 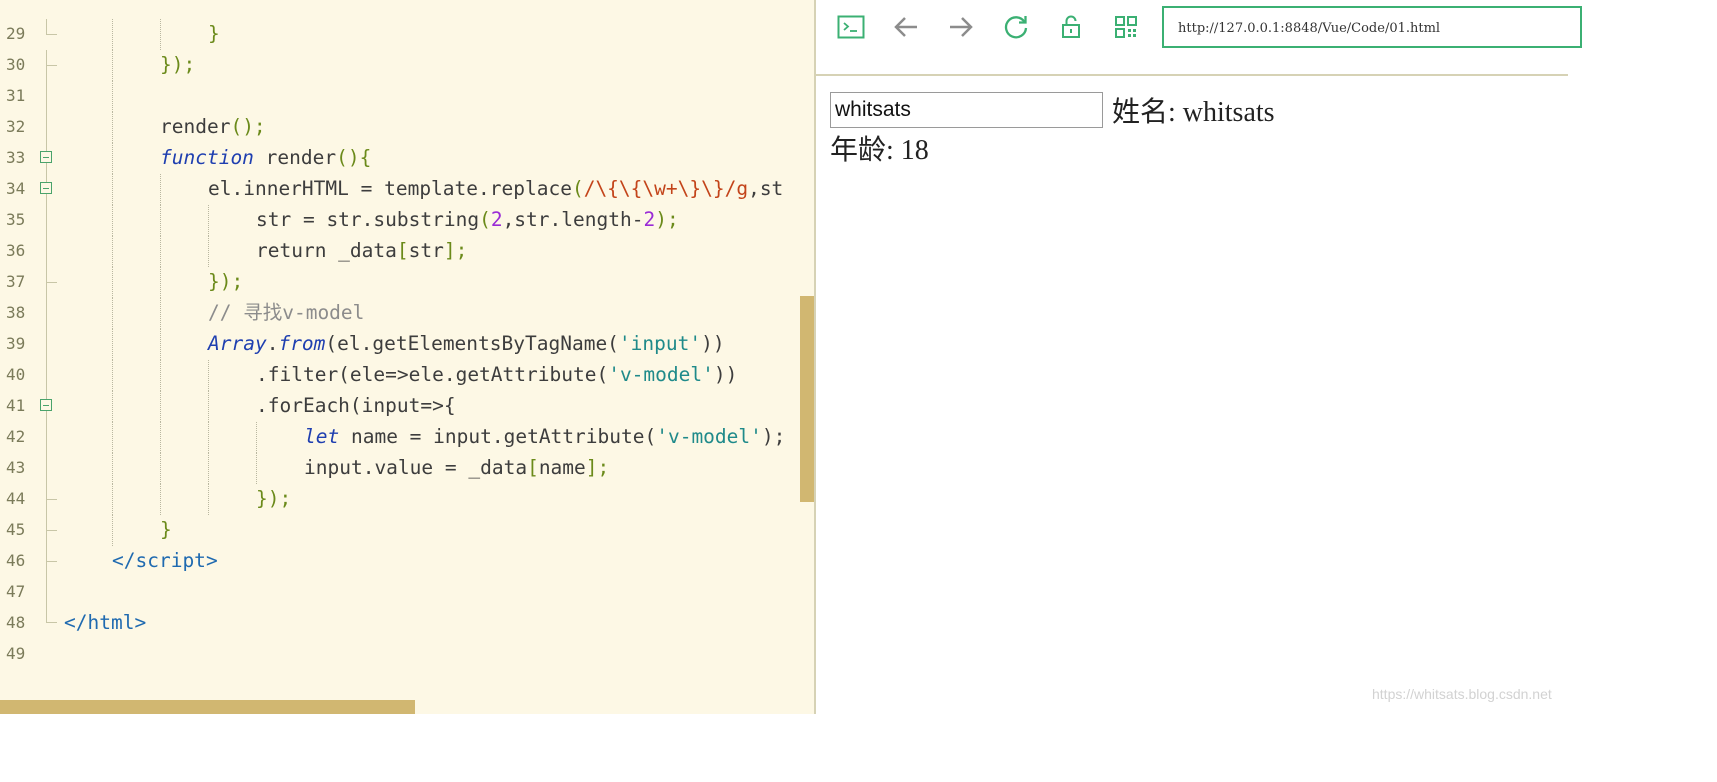 I want to click on age-display: 年龄: 18, so click(x=879, y=150).